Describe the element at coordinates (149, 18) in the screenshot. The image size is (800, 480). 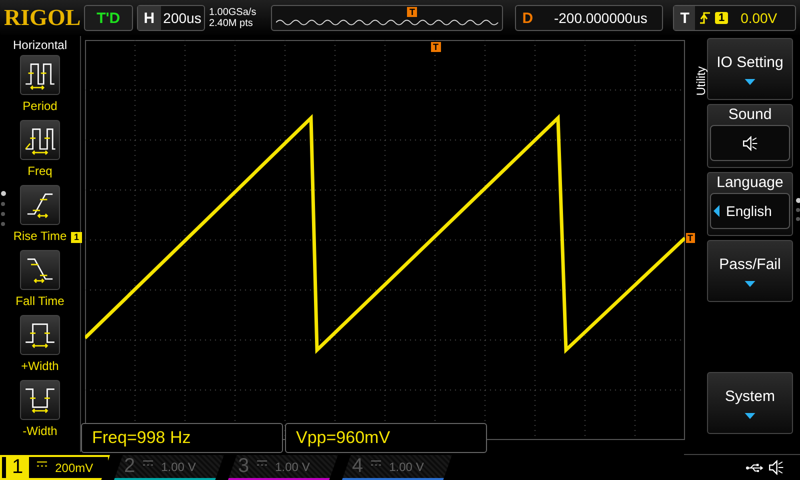
I see `timebase-label: H` at that location.